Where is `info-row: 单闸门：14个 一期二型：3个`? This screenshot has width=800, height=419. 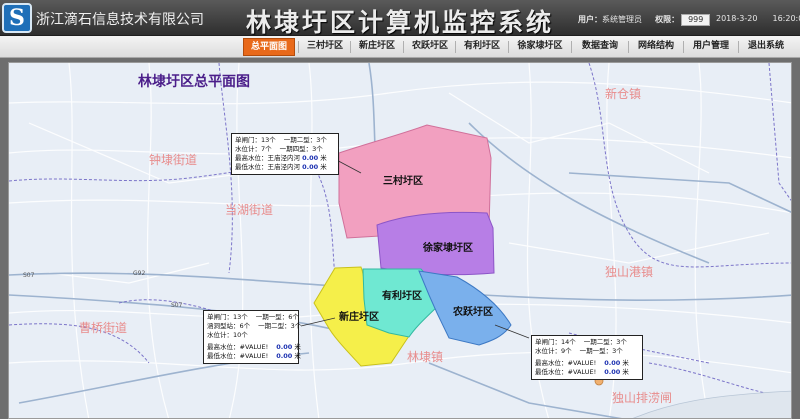 info-row: 单闸门：14个 一期二型：3个 is located at coordinates (587, 342).